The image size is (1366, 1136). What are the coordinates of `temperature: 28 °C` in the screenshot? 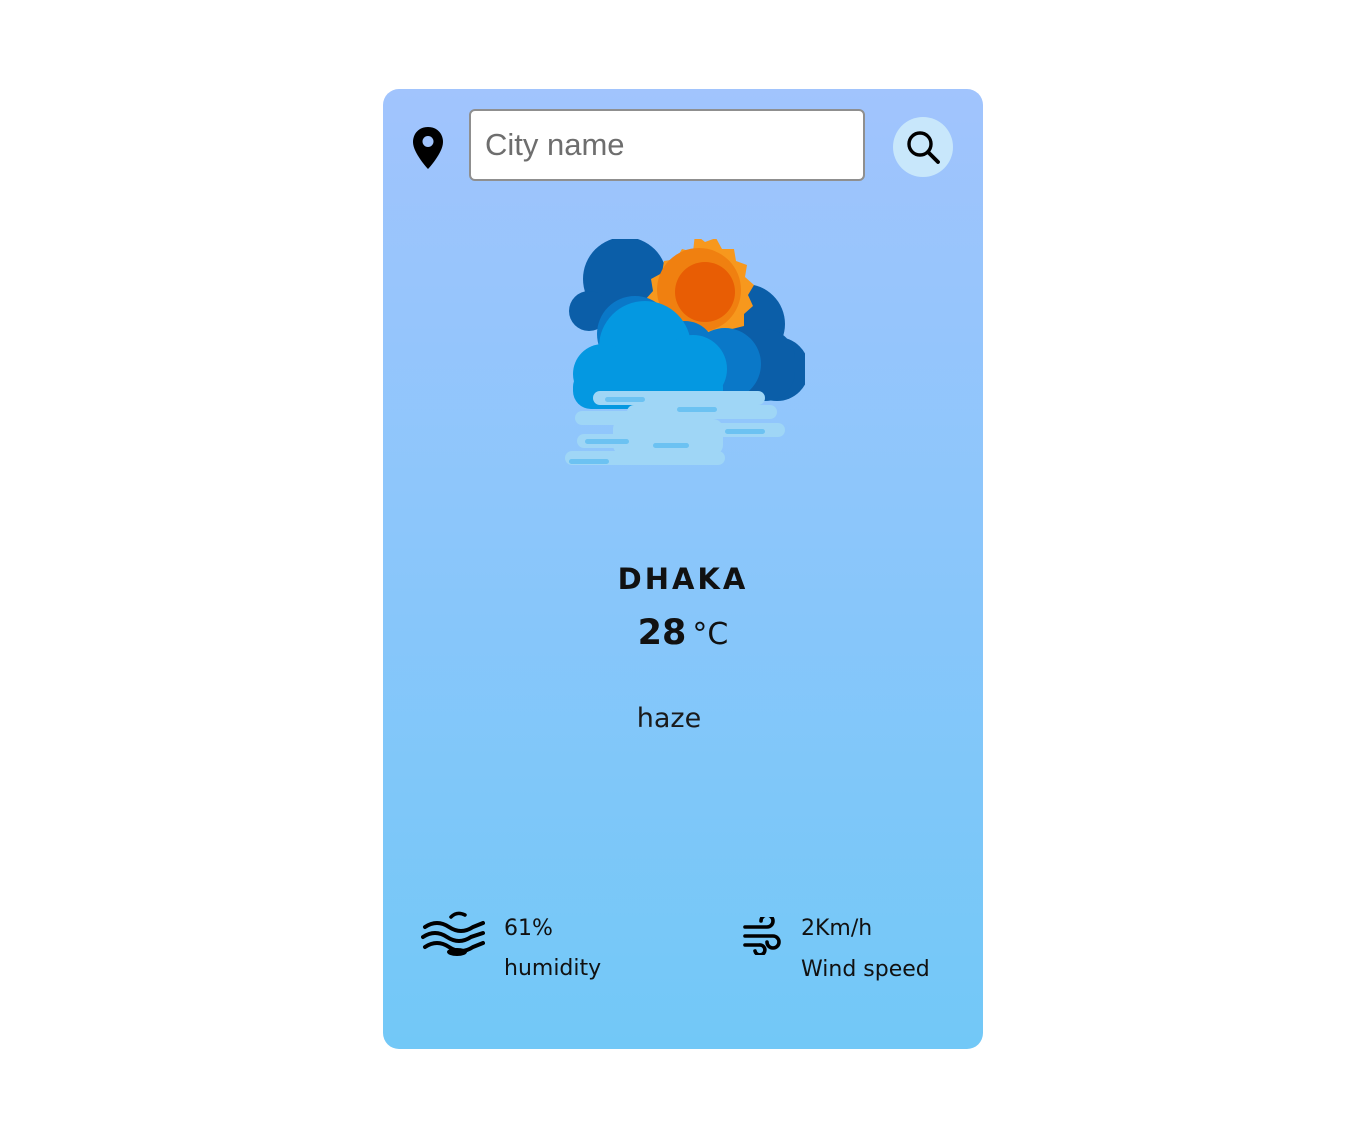 It's located at (683, 633).